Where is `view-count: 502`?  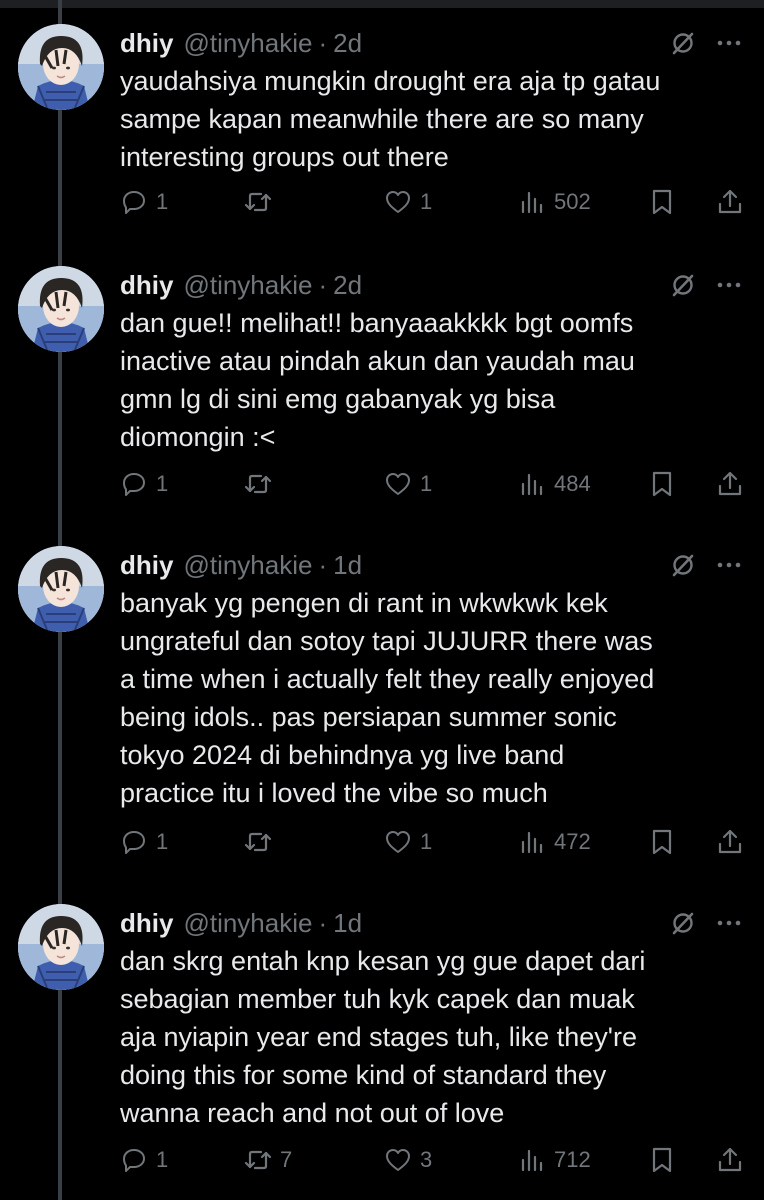
view-count: 502 is located at coordinates (572, 201).